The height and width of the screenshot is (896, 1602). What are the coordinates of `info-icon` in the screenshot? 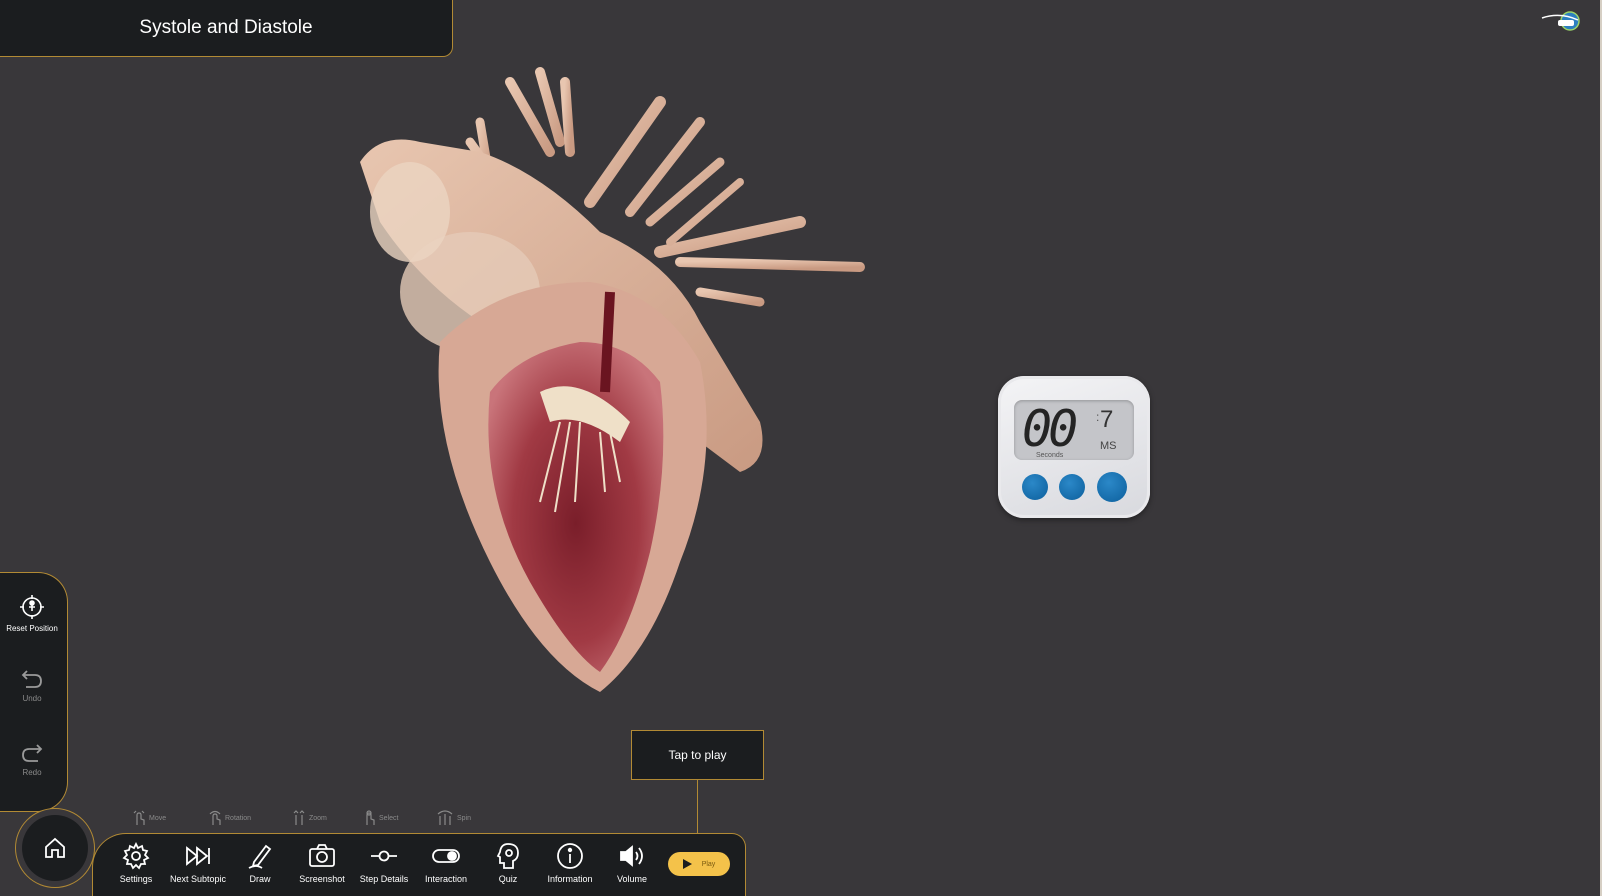 It's located at (570, 856).